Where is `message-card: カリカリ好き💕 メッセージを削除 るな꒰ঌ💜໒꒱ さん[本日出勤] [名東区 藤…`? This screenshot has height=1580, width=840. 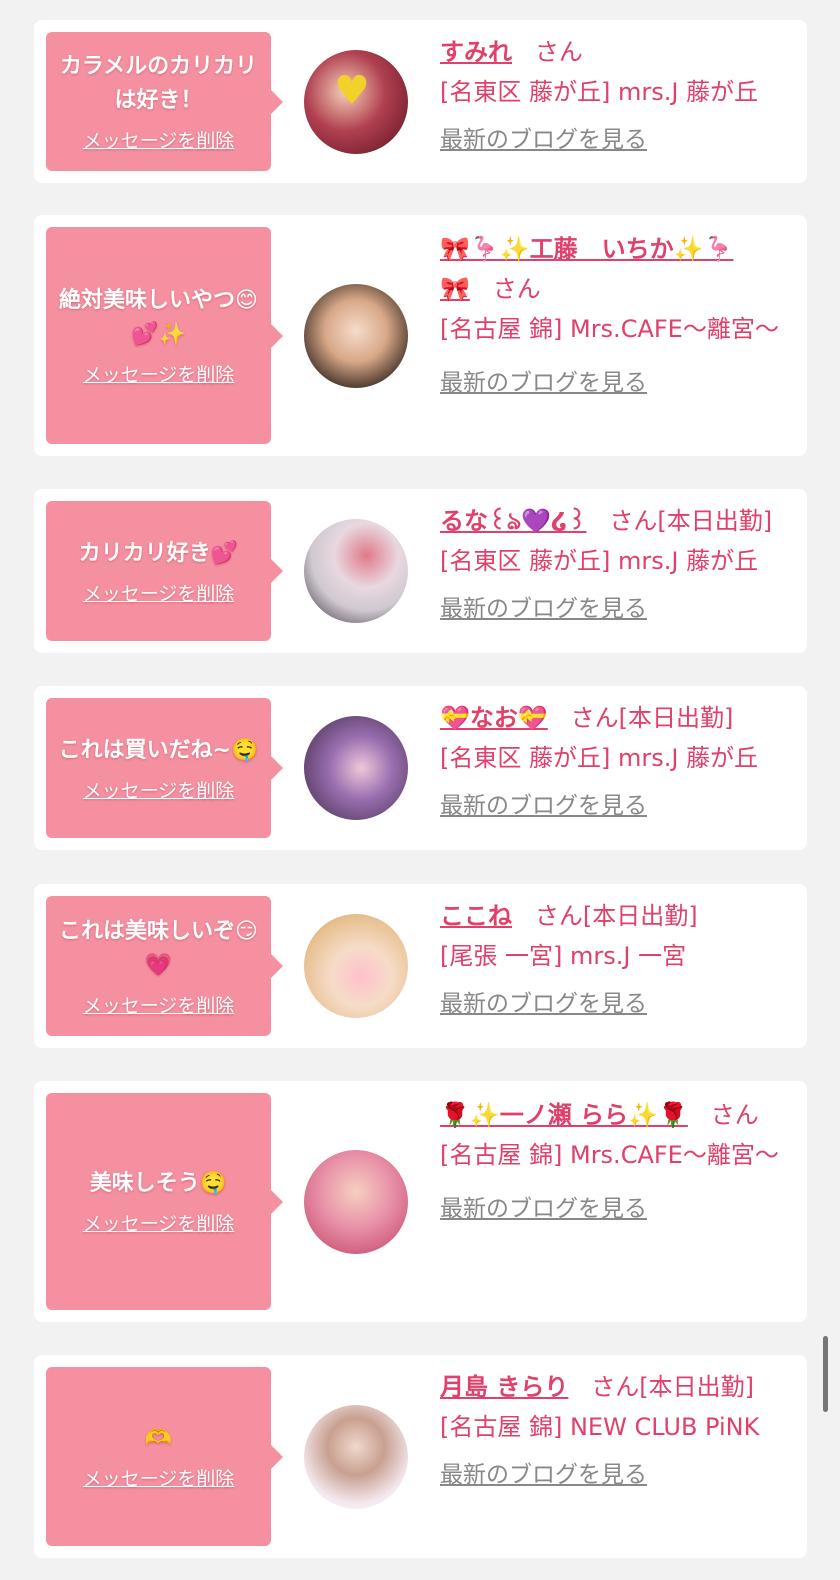 message-card: カリカリ好き💕 メッセージを削除 るな꒰ঌ💜໒꒱ さん[本日出勤] [名東区 藤… is located at coordinates (420, 571).